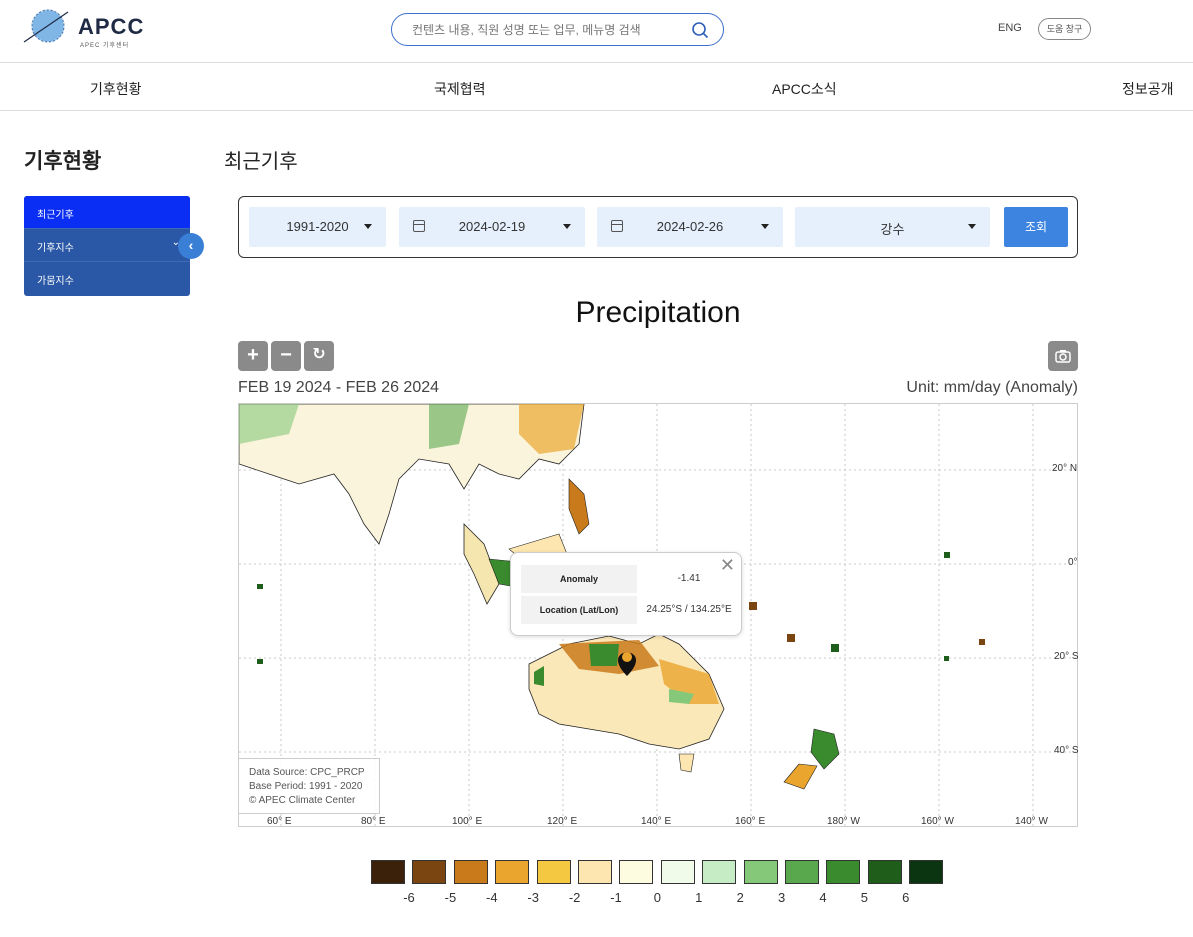 The width and height of the screenshot is (1193, 937). What do you see at coordinates (579, 610) in the screenshot?
I see `location-label: Location (Lat/Lon)` at bounding box center [579, 610].